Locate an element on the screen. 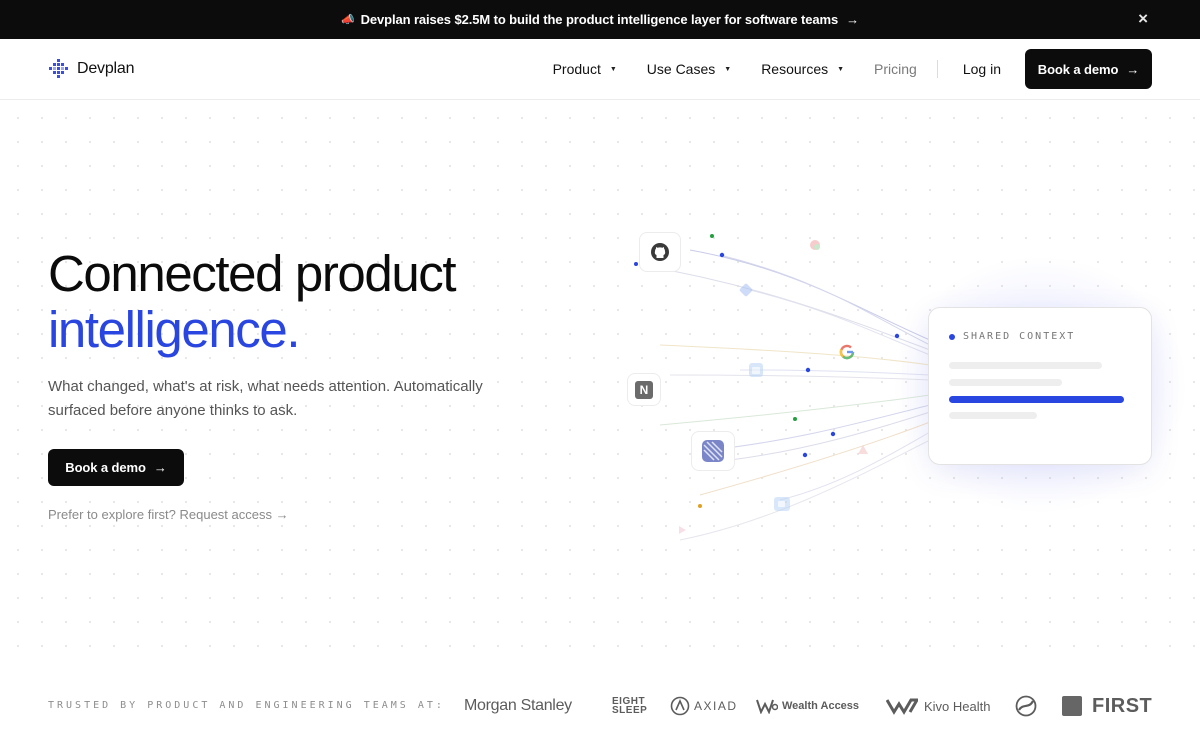 The image size is (1200, 750). status-dot is located at coordinates (952, 337).